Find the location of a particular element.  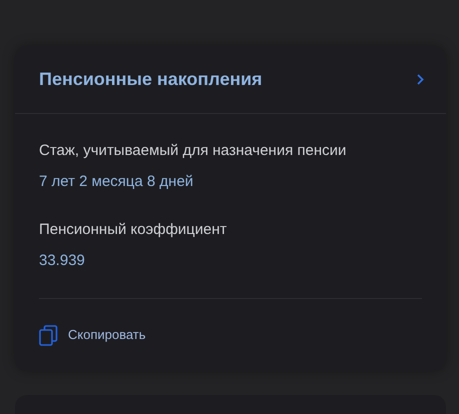

card-title: Пенсионные накопления is located at coordinates (150, 79).